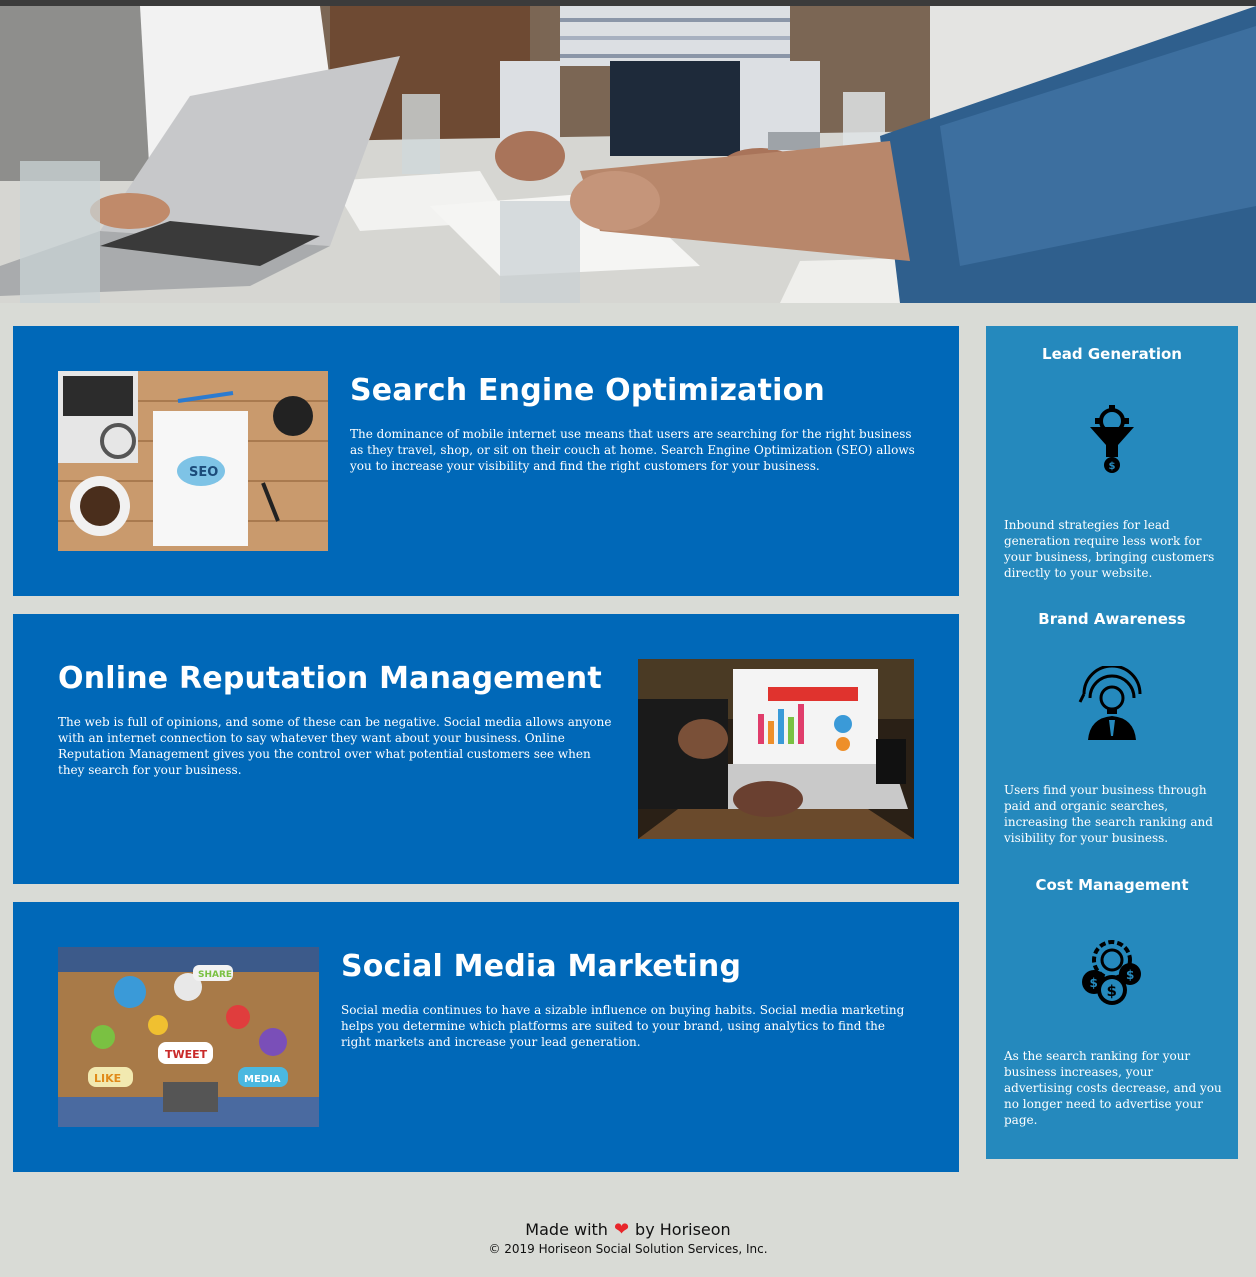 This screenshot has height=1277, width=1256. What do you see at coordinates (587, 390) in the screenshot?
I see `service-title: Search Engine Optimization` at bounding box center [587, 390].